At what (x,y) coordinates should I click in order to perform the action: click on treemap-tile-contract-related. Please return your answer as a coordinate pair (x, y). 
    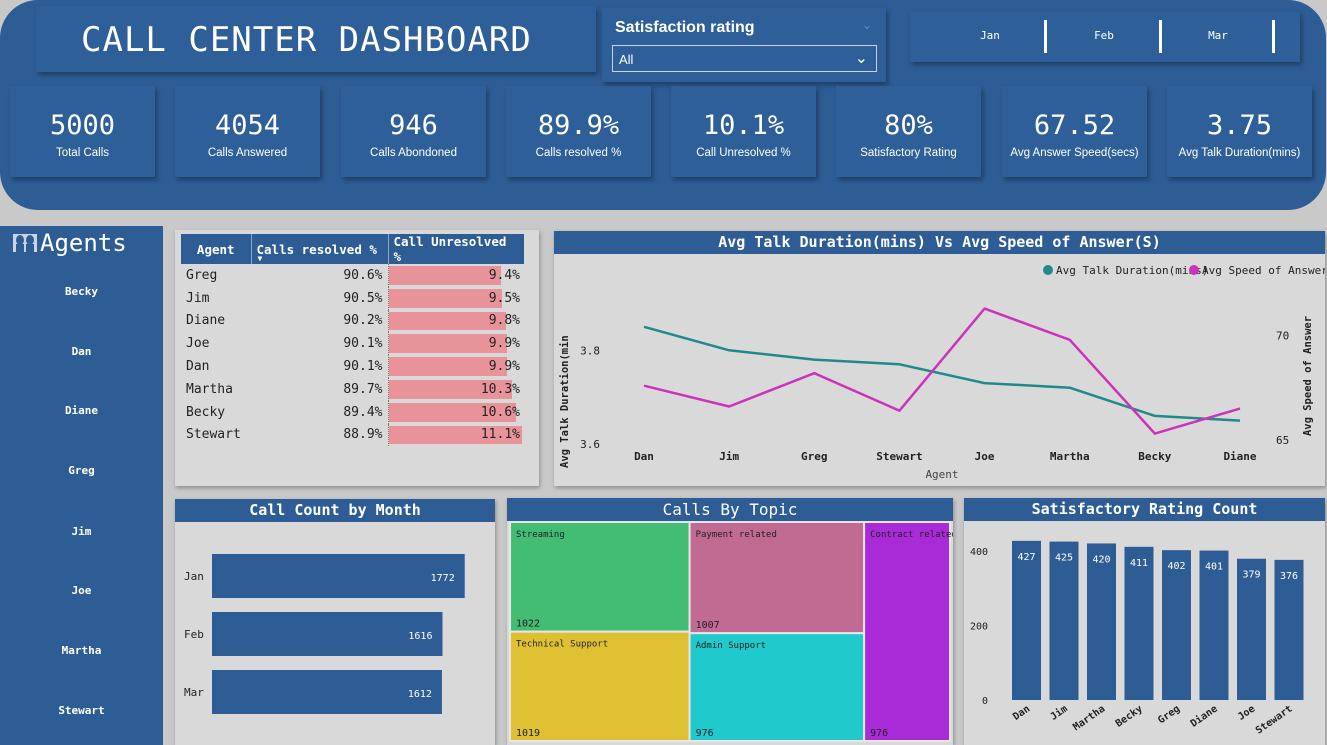
    Looking at the image, I should click on (907, 631).